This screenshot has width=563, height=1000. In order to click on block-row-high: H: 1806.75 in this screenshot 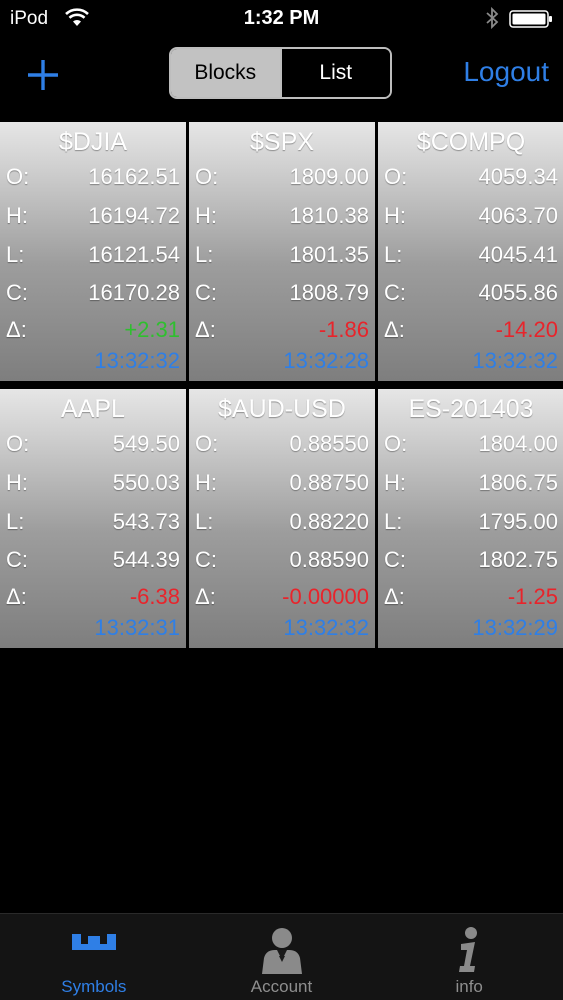, I will do `click(471, 486)`.